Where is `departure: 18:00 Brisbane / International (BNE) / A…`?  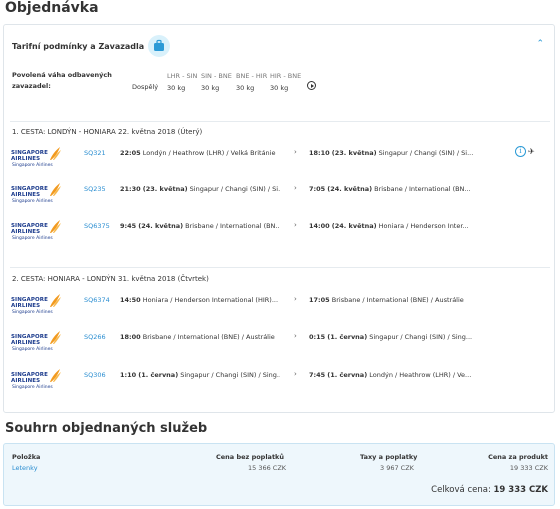
departure: 18:00 Brisbane / International (BNE) / A… is located at coordinates (197, 337).